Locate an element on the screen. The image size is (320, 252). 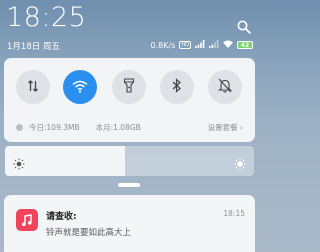
search-icon is located at coordinates (244, 26).